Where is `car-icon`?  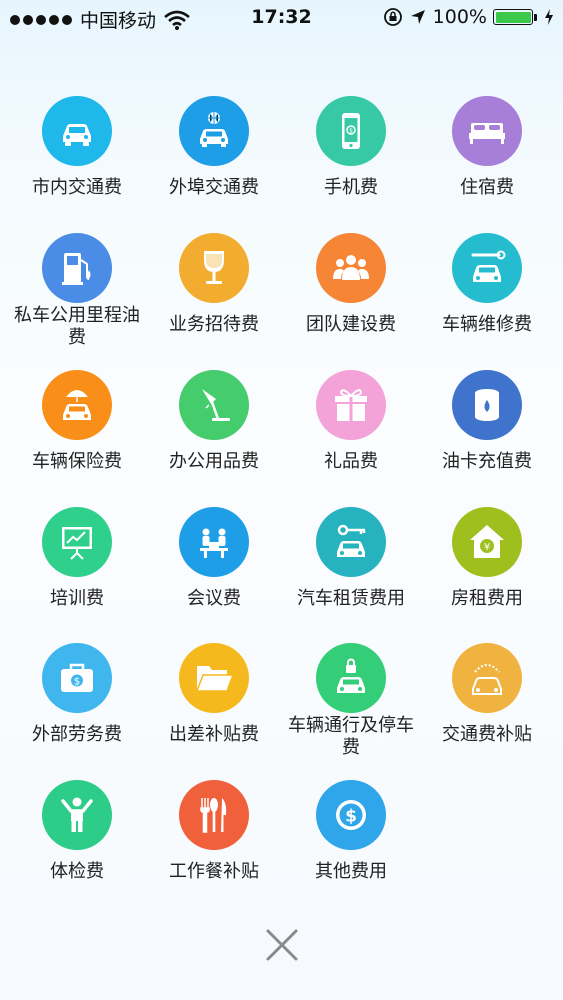
car-icon is located at coordinates (77, 135).